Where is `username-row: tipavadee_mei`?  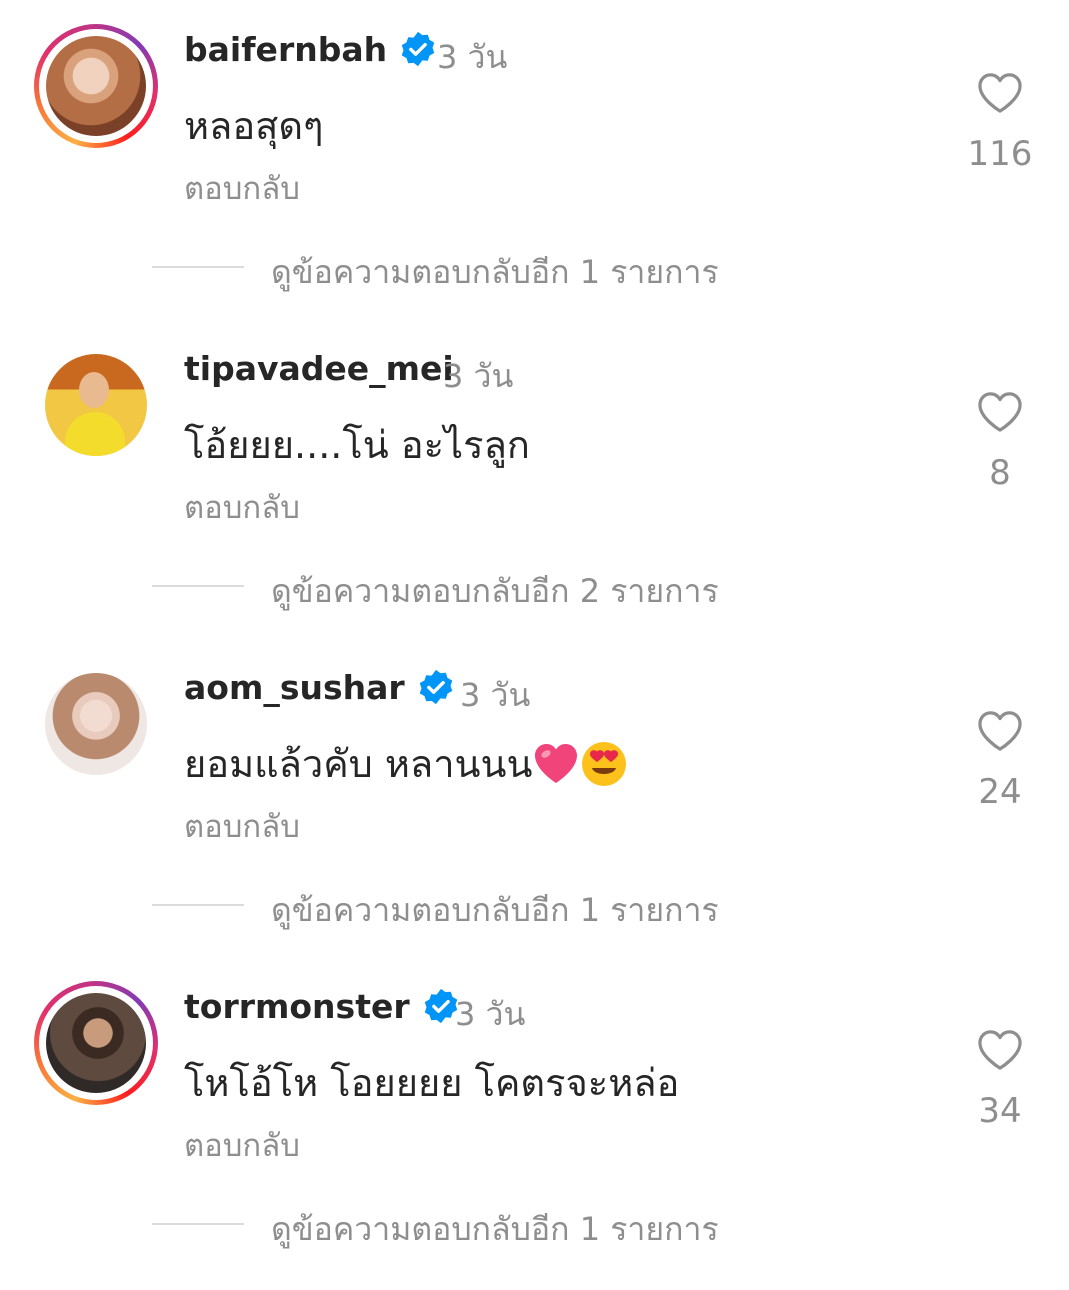
username-row: tipavadee_mei is located at coordinates (319, 368).